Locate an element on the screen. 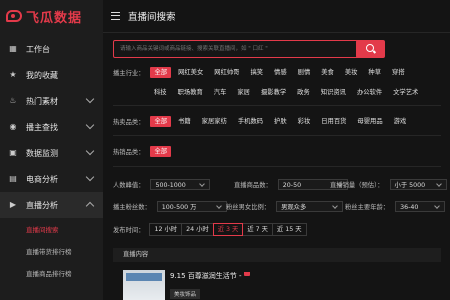  sidebar-item-label: 数据监测 is located at coordinates (42, 153).